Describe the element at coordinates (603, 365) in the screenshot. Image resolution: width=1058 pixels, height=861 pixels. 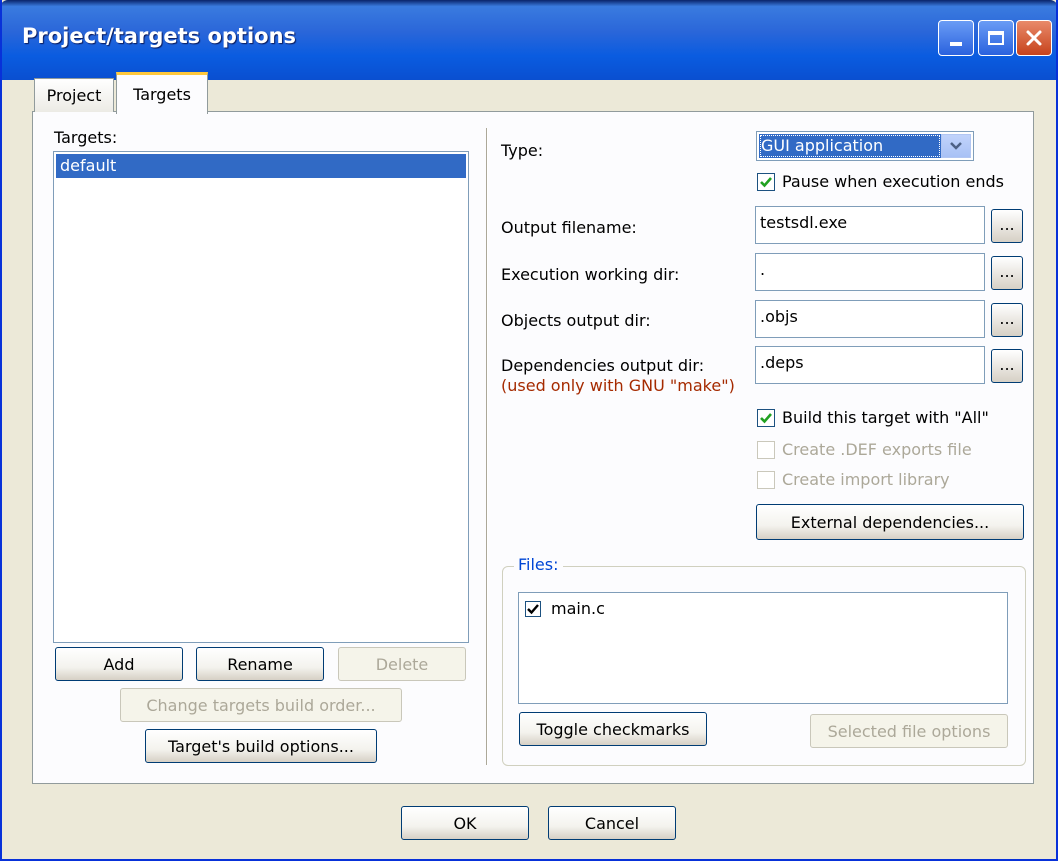
I see `deps-dir-label: Dependencies output dir:` at that location.